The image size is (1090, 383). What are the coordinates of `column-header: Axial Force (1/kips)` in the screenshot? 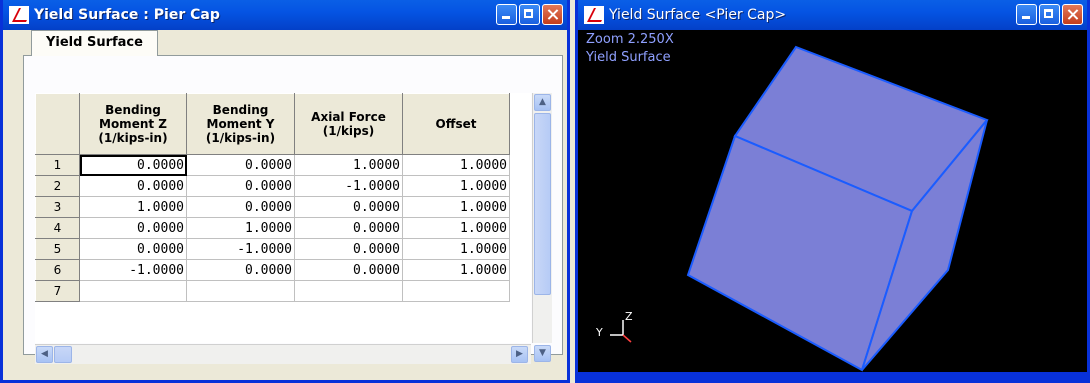 It's located at (348, 124).